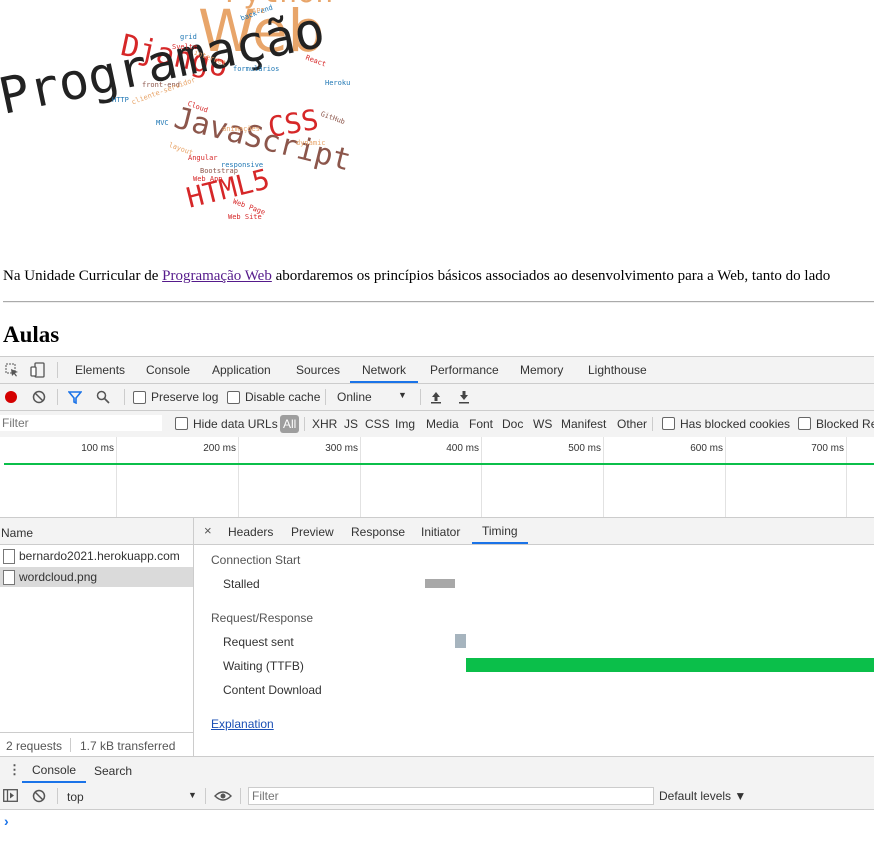 The image size is (874, 845). Describe the element at coordinates (542, 424) in the screenshot. I see `filter-type-ws: WS` at that location.